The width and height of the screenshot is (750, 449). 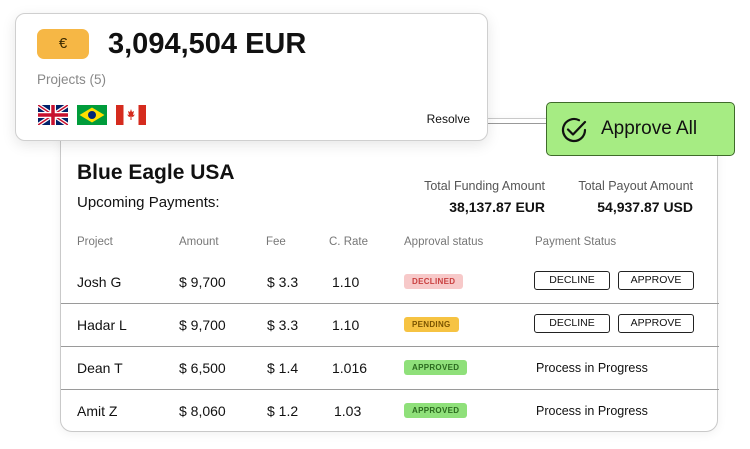 I want to click on check-circle-icon, so click(x=574, y=130).